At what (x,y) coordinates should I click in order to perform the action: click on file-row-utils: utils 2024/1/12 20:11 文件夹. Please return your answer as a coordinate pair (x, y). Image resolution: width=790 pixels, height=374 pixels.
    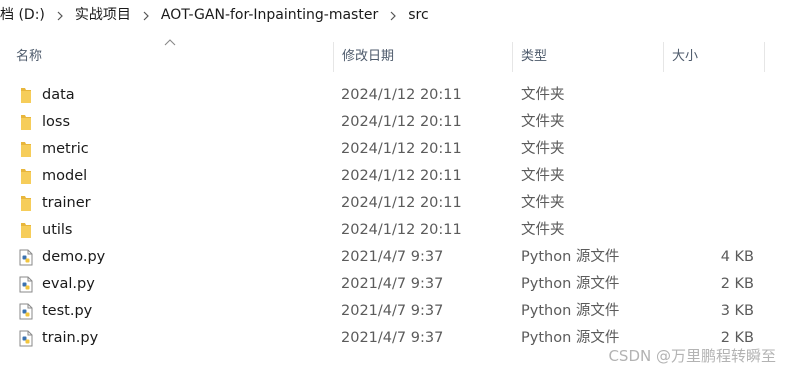
    Looking at the image, I should click on (395, 230).